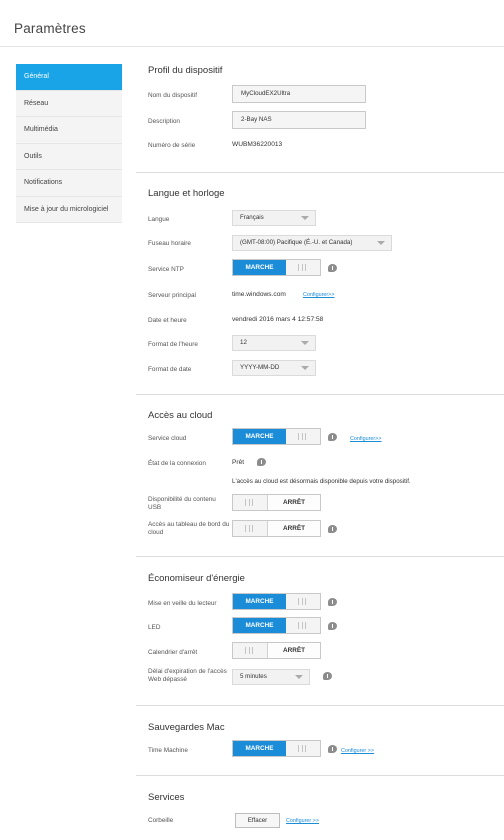 Image resolution: width=504 pixels, height=840 pixels. What do you see at coordinates (167, 320) in the screenshot?
I see `datetime-label: Date et heure` at bounding box center [167, 320].